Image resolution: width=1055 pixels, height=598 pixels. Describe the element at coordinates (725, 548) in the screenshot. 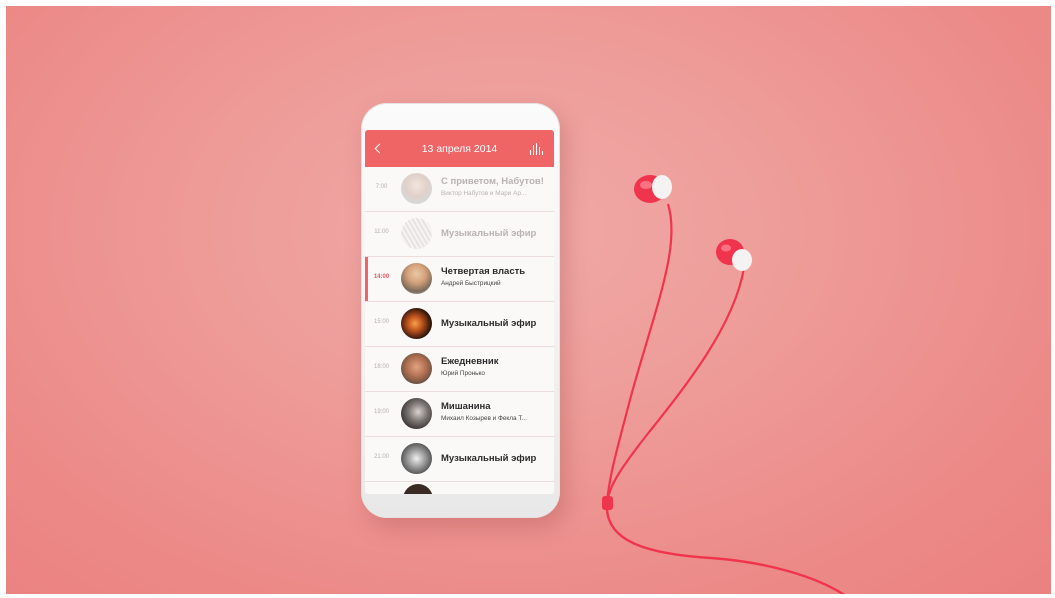

I see `earphone-cable-main` at that location.